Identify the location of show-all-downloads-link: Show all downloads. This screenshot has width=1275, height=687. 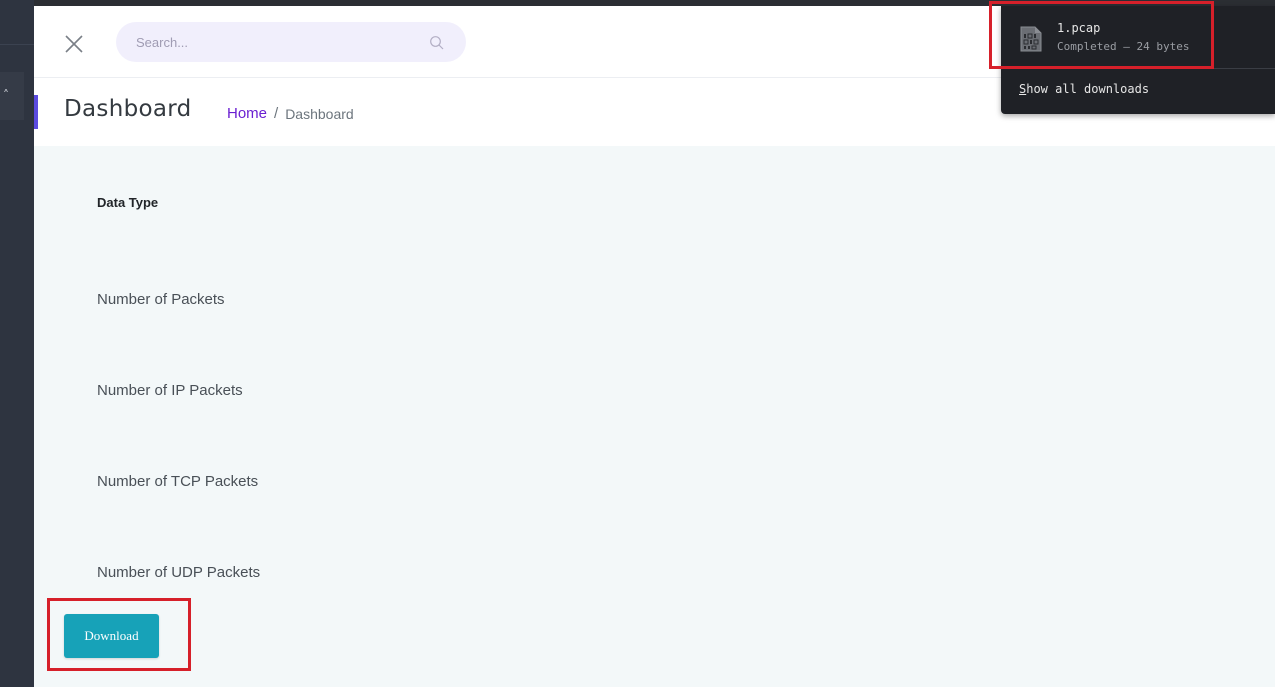
(1084, 89).